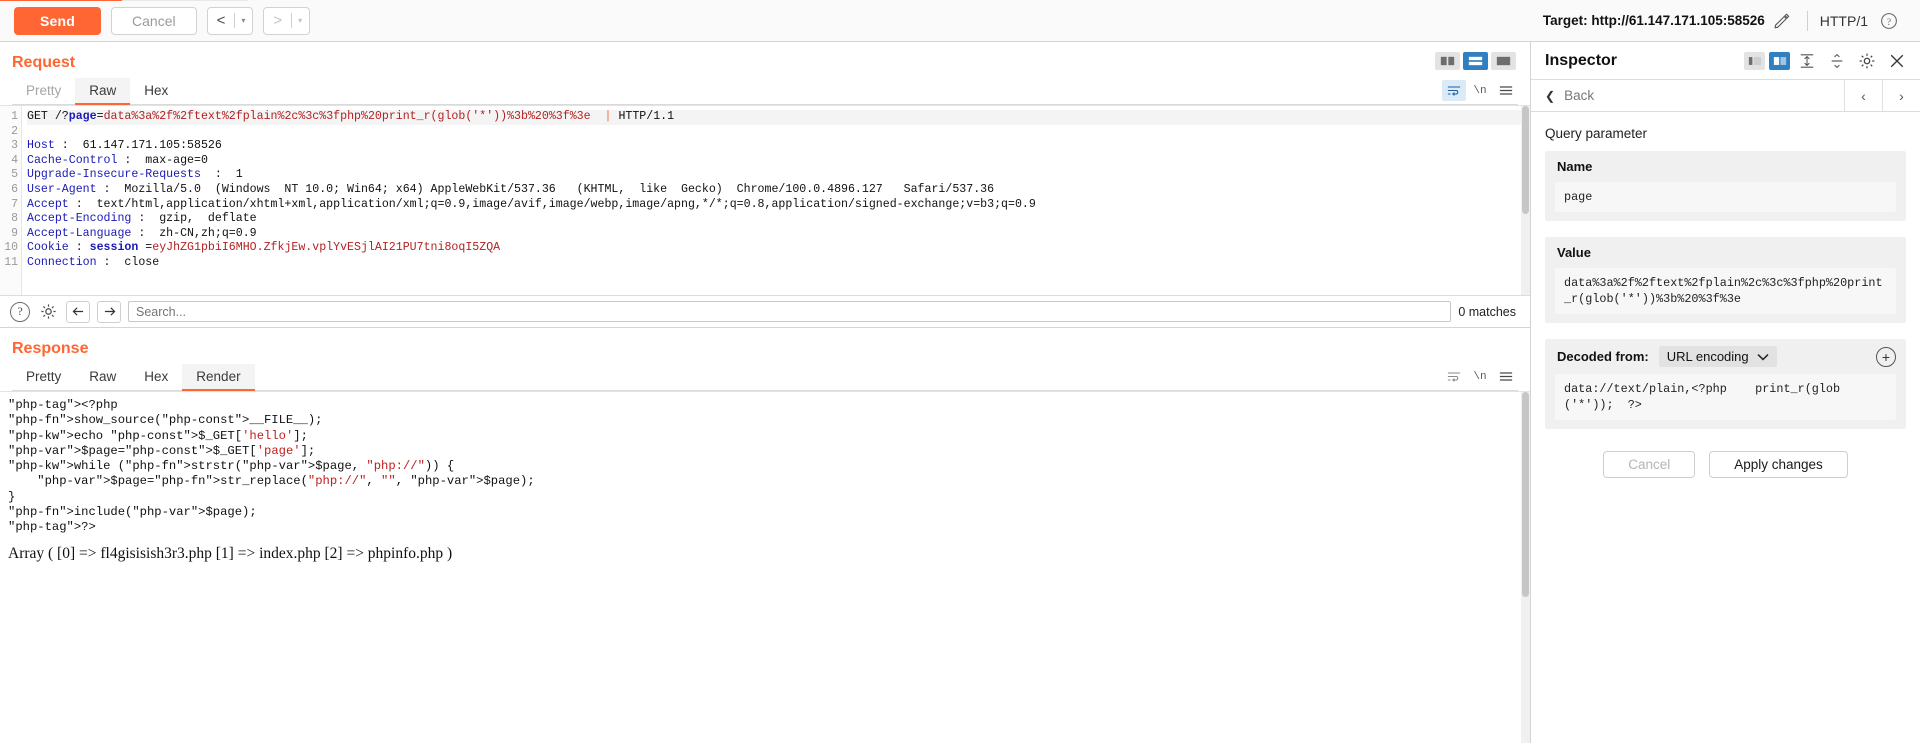 This screenshot has width=1920, height=743. Describe the element at coordinates (1837, 61) in the screenshot. I see `collapse-all-icon` at that location.